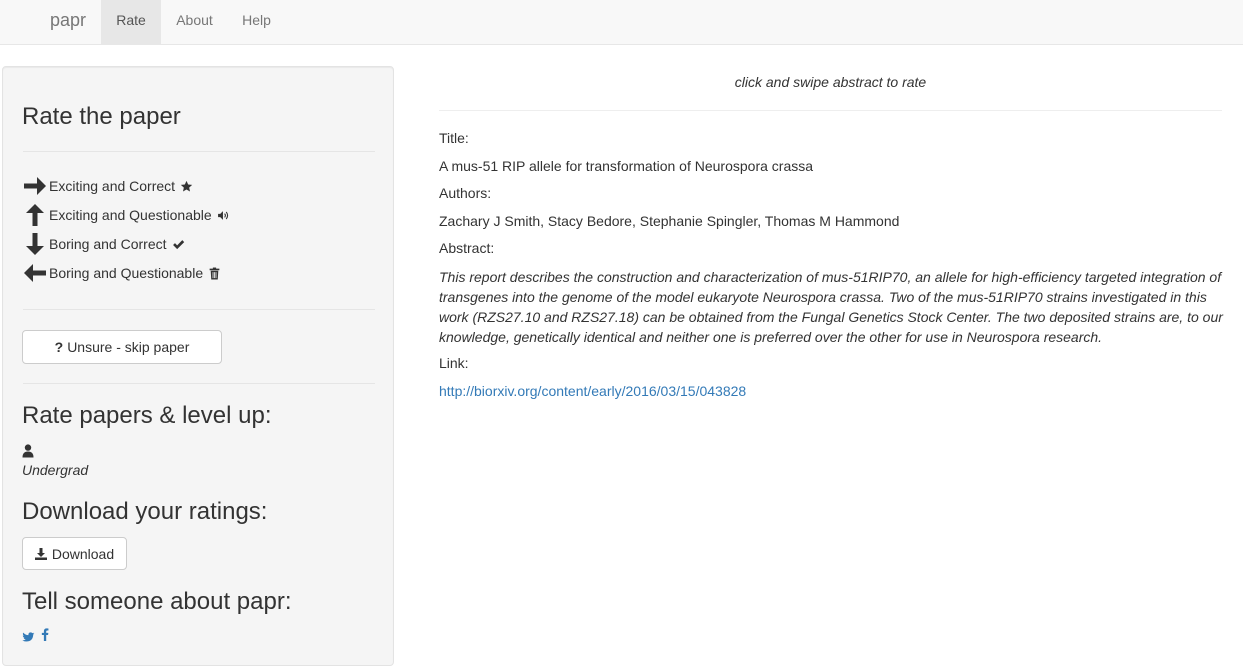  I want to click on download-label: Download, so click(83, 553).